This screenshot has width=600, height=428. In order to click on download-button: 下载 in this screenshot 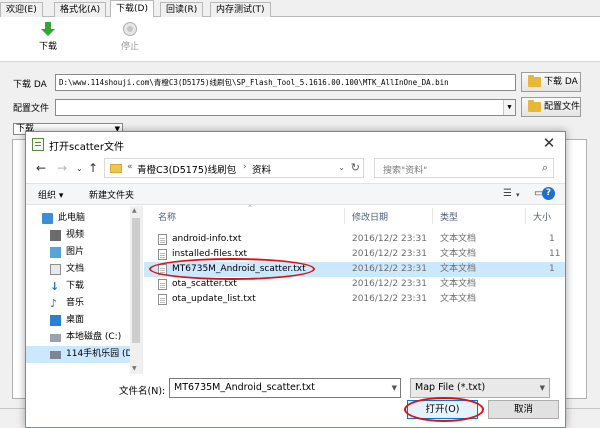, I will do `click(48, 36)`.